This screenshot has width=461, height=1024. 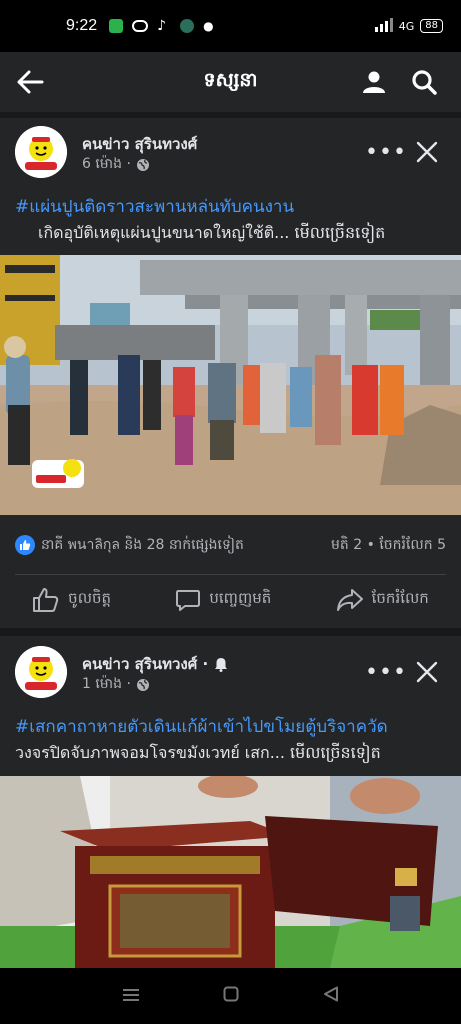 I want to click on comment-label: បញ្ចេញមតិ, so click(x=240, y=598).